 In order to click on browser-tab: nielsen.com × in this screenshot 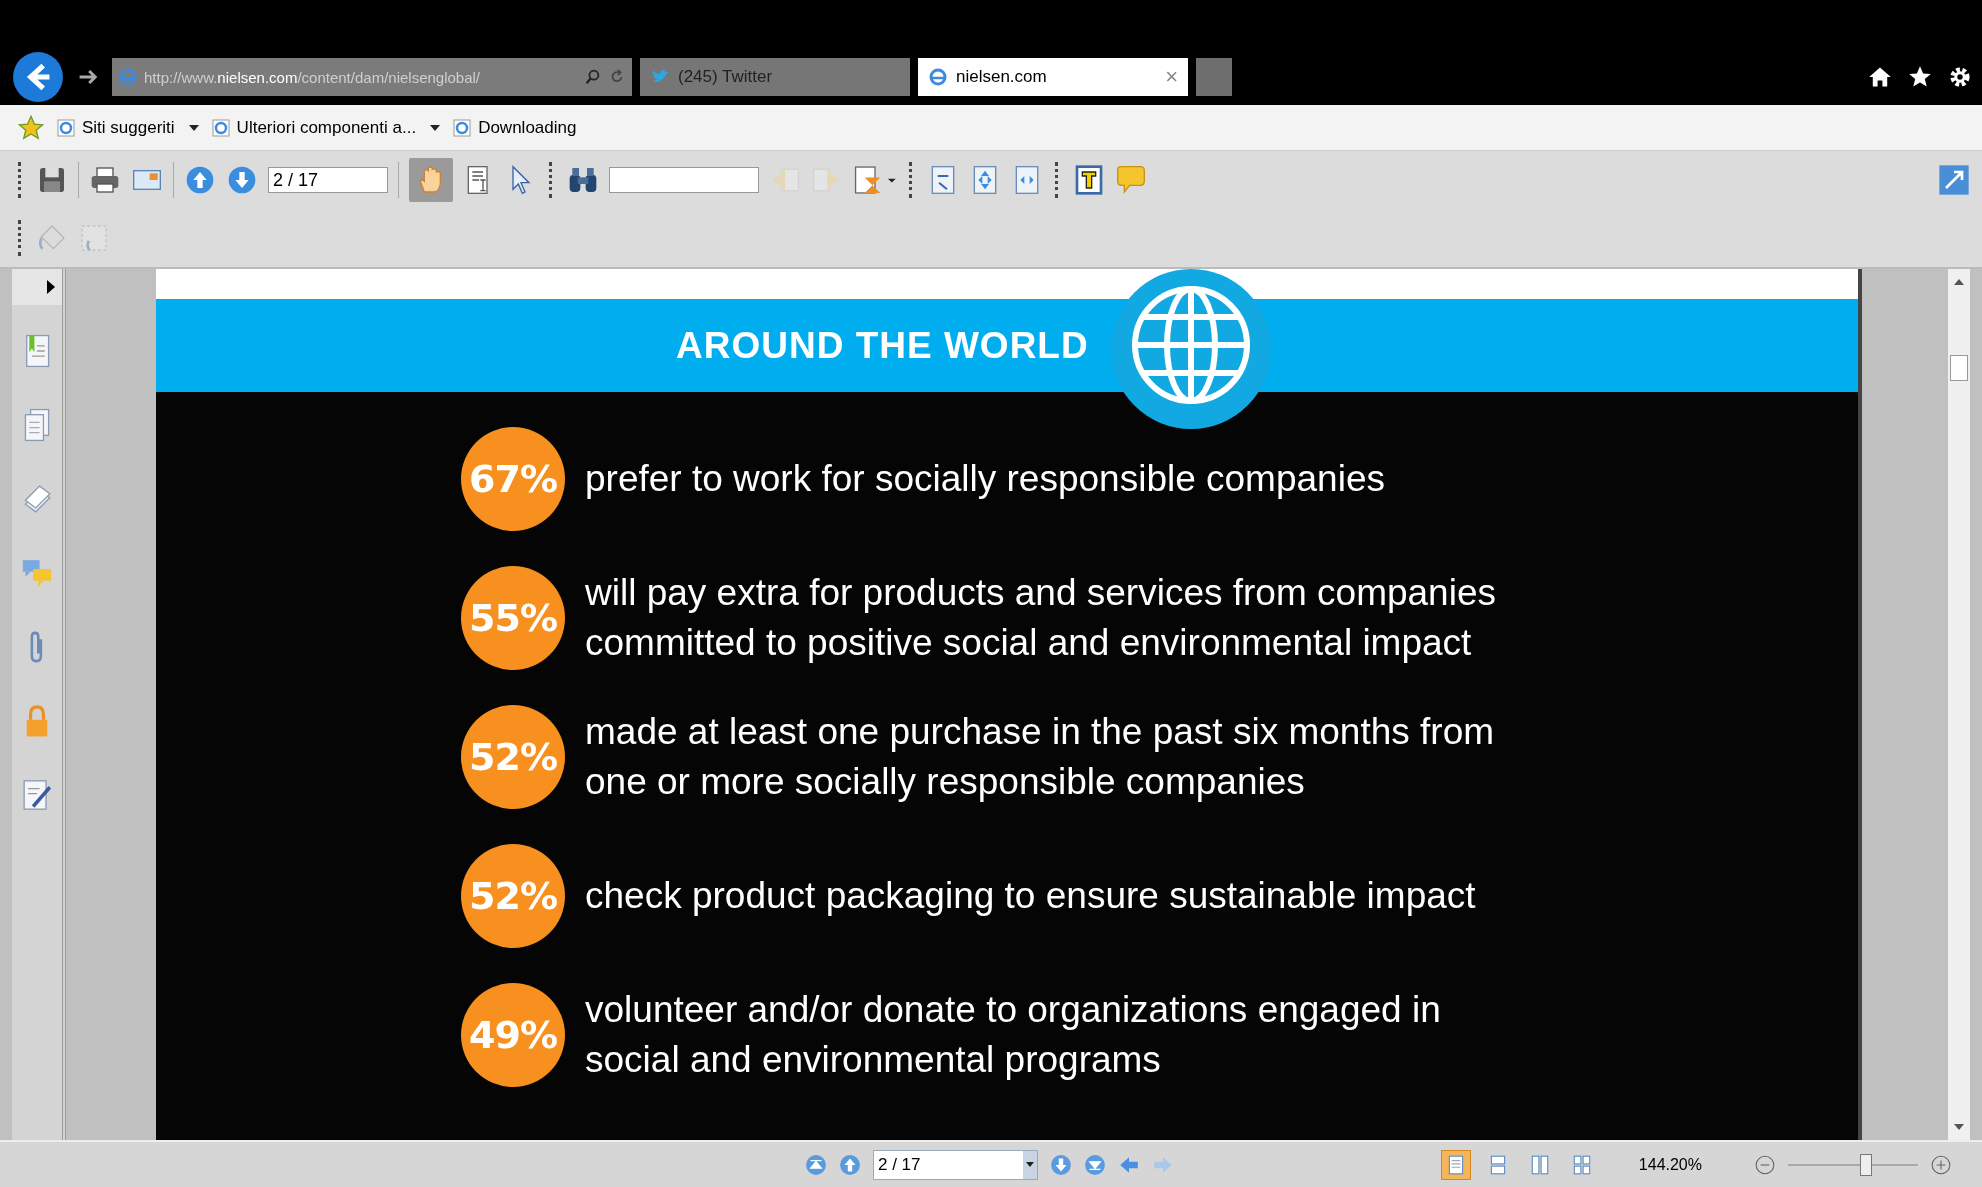, I will do `click(1053, 77)`.